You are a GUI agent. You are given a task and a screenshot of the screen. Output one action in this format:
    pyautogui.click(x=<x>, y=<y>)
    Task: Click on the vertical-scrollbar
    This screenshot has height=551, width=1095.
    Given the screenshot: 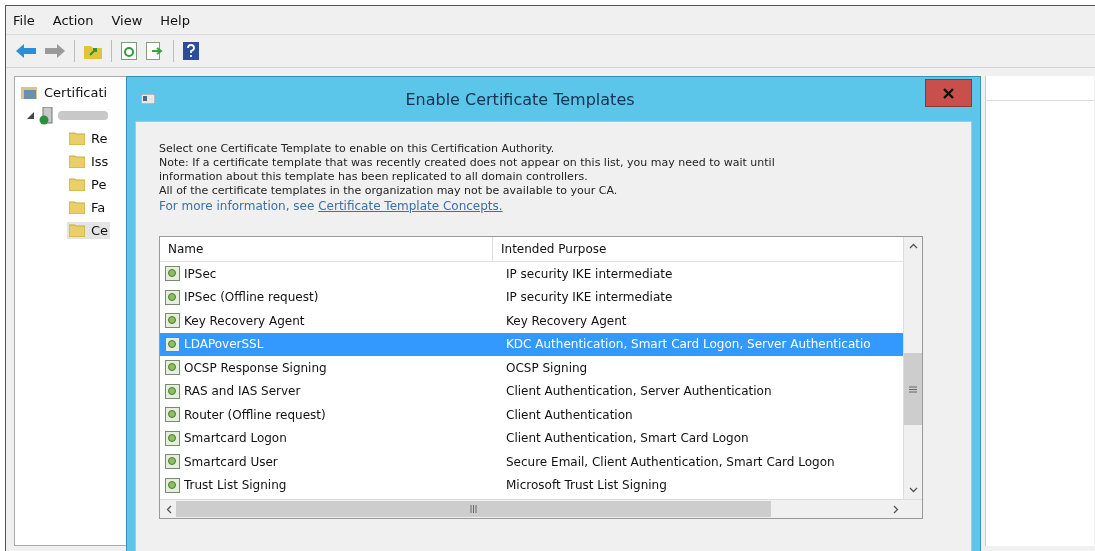 What is the action you would take?
    pyautogui.click(x=912, y=368)
    